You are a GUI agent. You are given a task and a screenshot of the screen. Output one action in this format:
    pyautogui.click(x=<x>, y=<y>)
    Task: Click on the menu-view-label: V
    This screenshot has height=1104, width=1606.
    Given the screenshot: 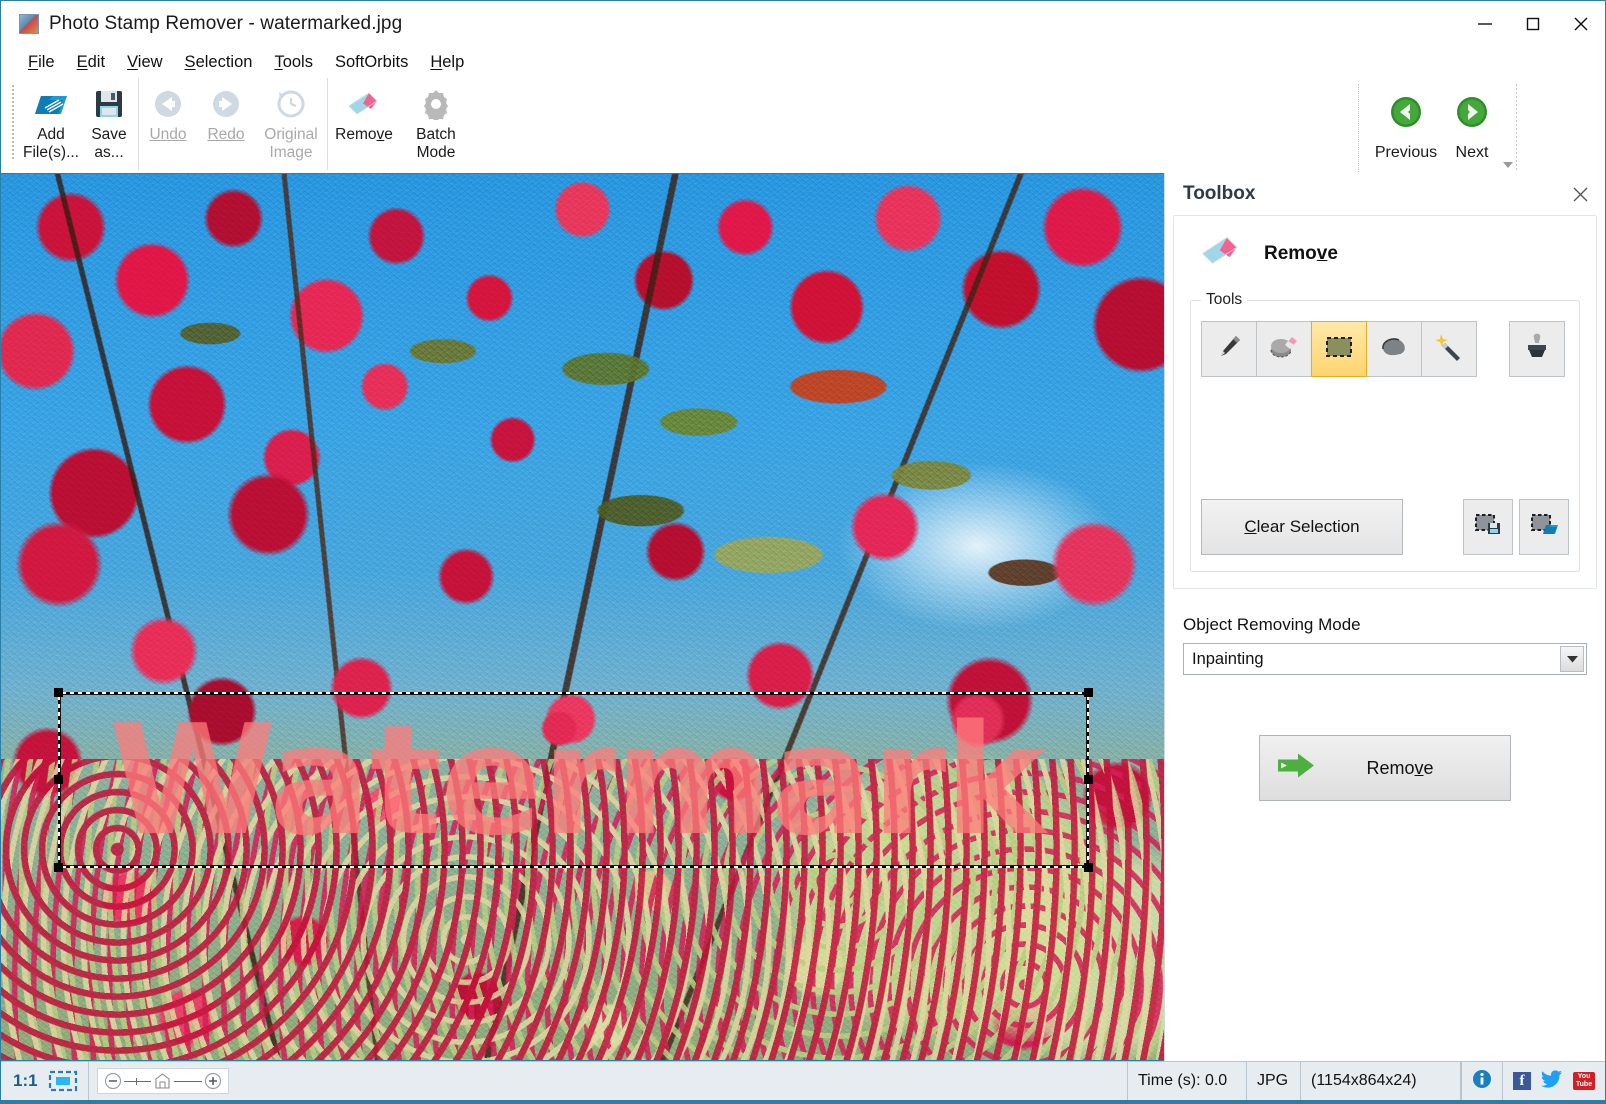 What is the action you would take?
    pyautogui.click(x=132, y=61)
    